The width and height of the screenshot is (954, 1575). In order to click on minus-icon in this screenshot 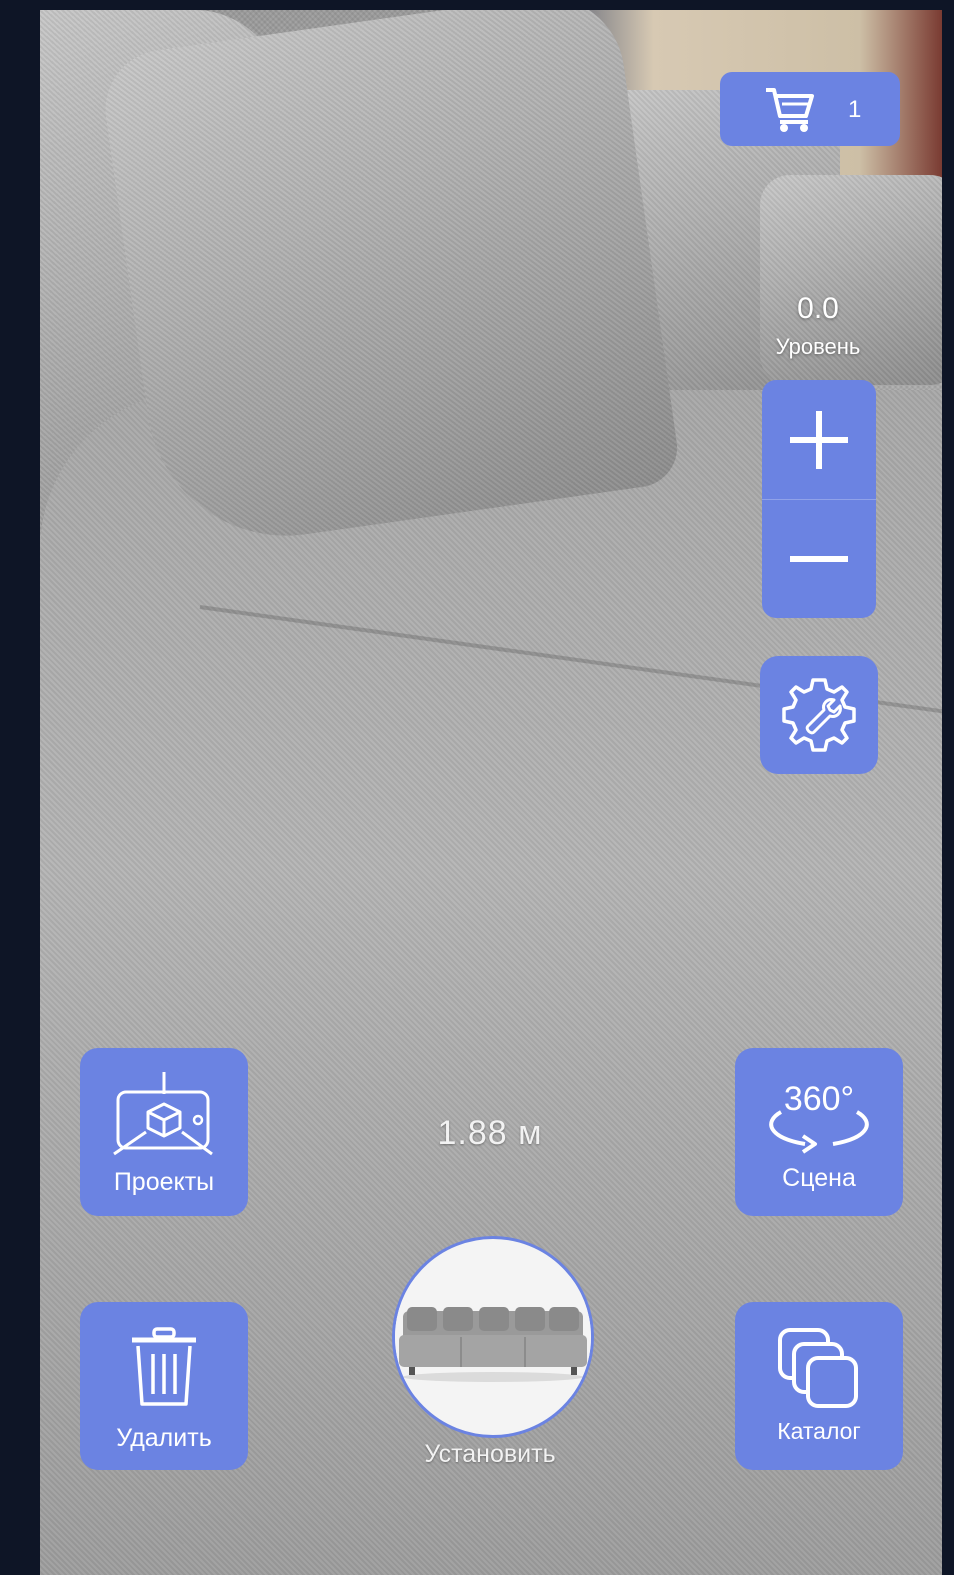, I will do `click(819, 558)`.